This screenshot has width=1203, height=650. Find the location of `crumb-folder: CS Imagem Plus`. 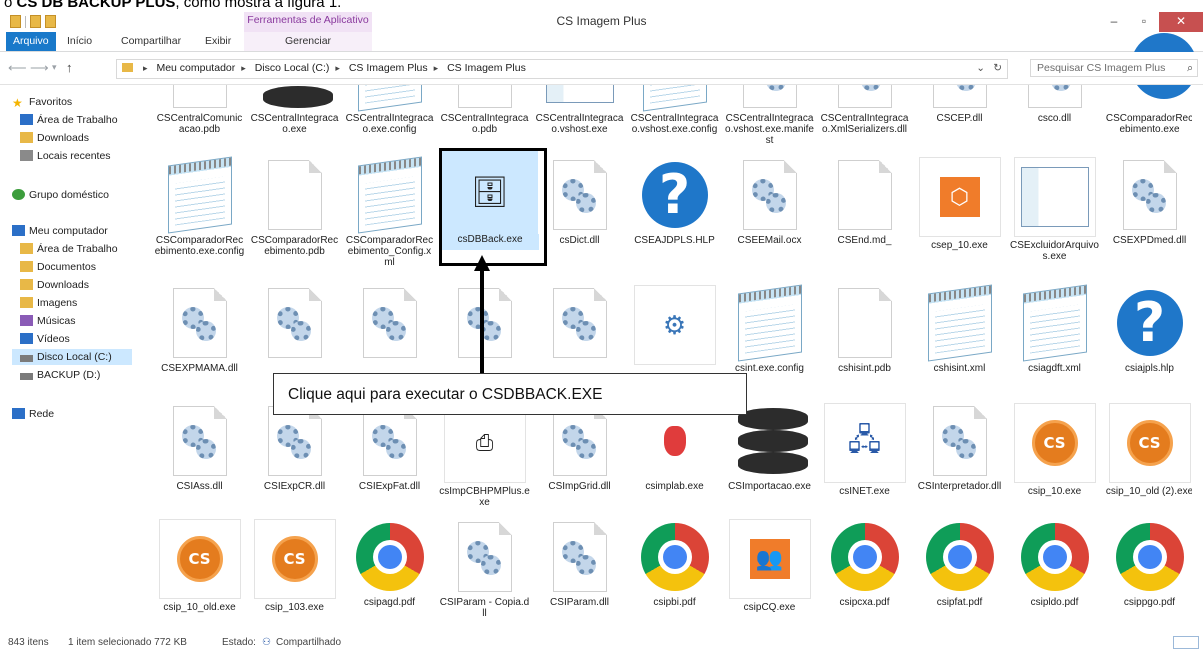

crumb-folder: CS Imagem Plus is located at coordinates (388, 68).